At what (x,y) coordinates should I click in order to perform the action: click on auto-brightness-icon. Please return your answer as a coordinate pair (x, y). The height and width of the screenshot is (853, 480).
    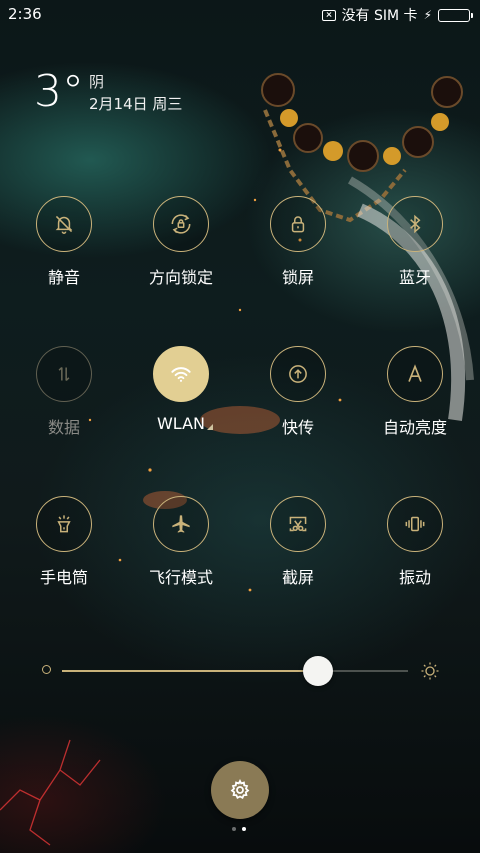
    Looking at the image, I should click on (415, 373).